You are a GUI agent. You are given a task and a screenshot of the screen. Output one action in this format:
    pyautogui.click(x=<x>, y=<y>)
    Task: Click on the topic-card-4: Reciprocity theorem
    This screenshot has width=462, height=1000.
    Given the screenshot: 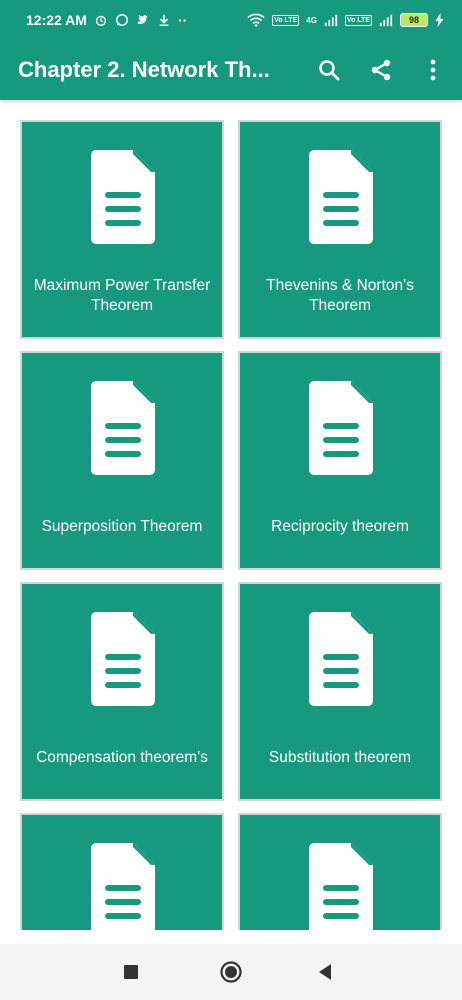 What is the action you would take?
    pyautogui.click(x=340, y=460)
    